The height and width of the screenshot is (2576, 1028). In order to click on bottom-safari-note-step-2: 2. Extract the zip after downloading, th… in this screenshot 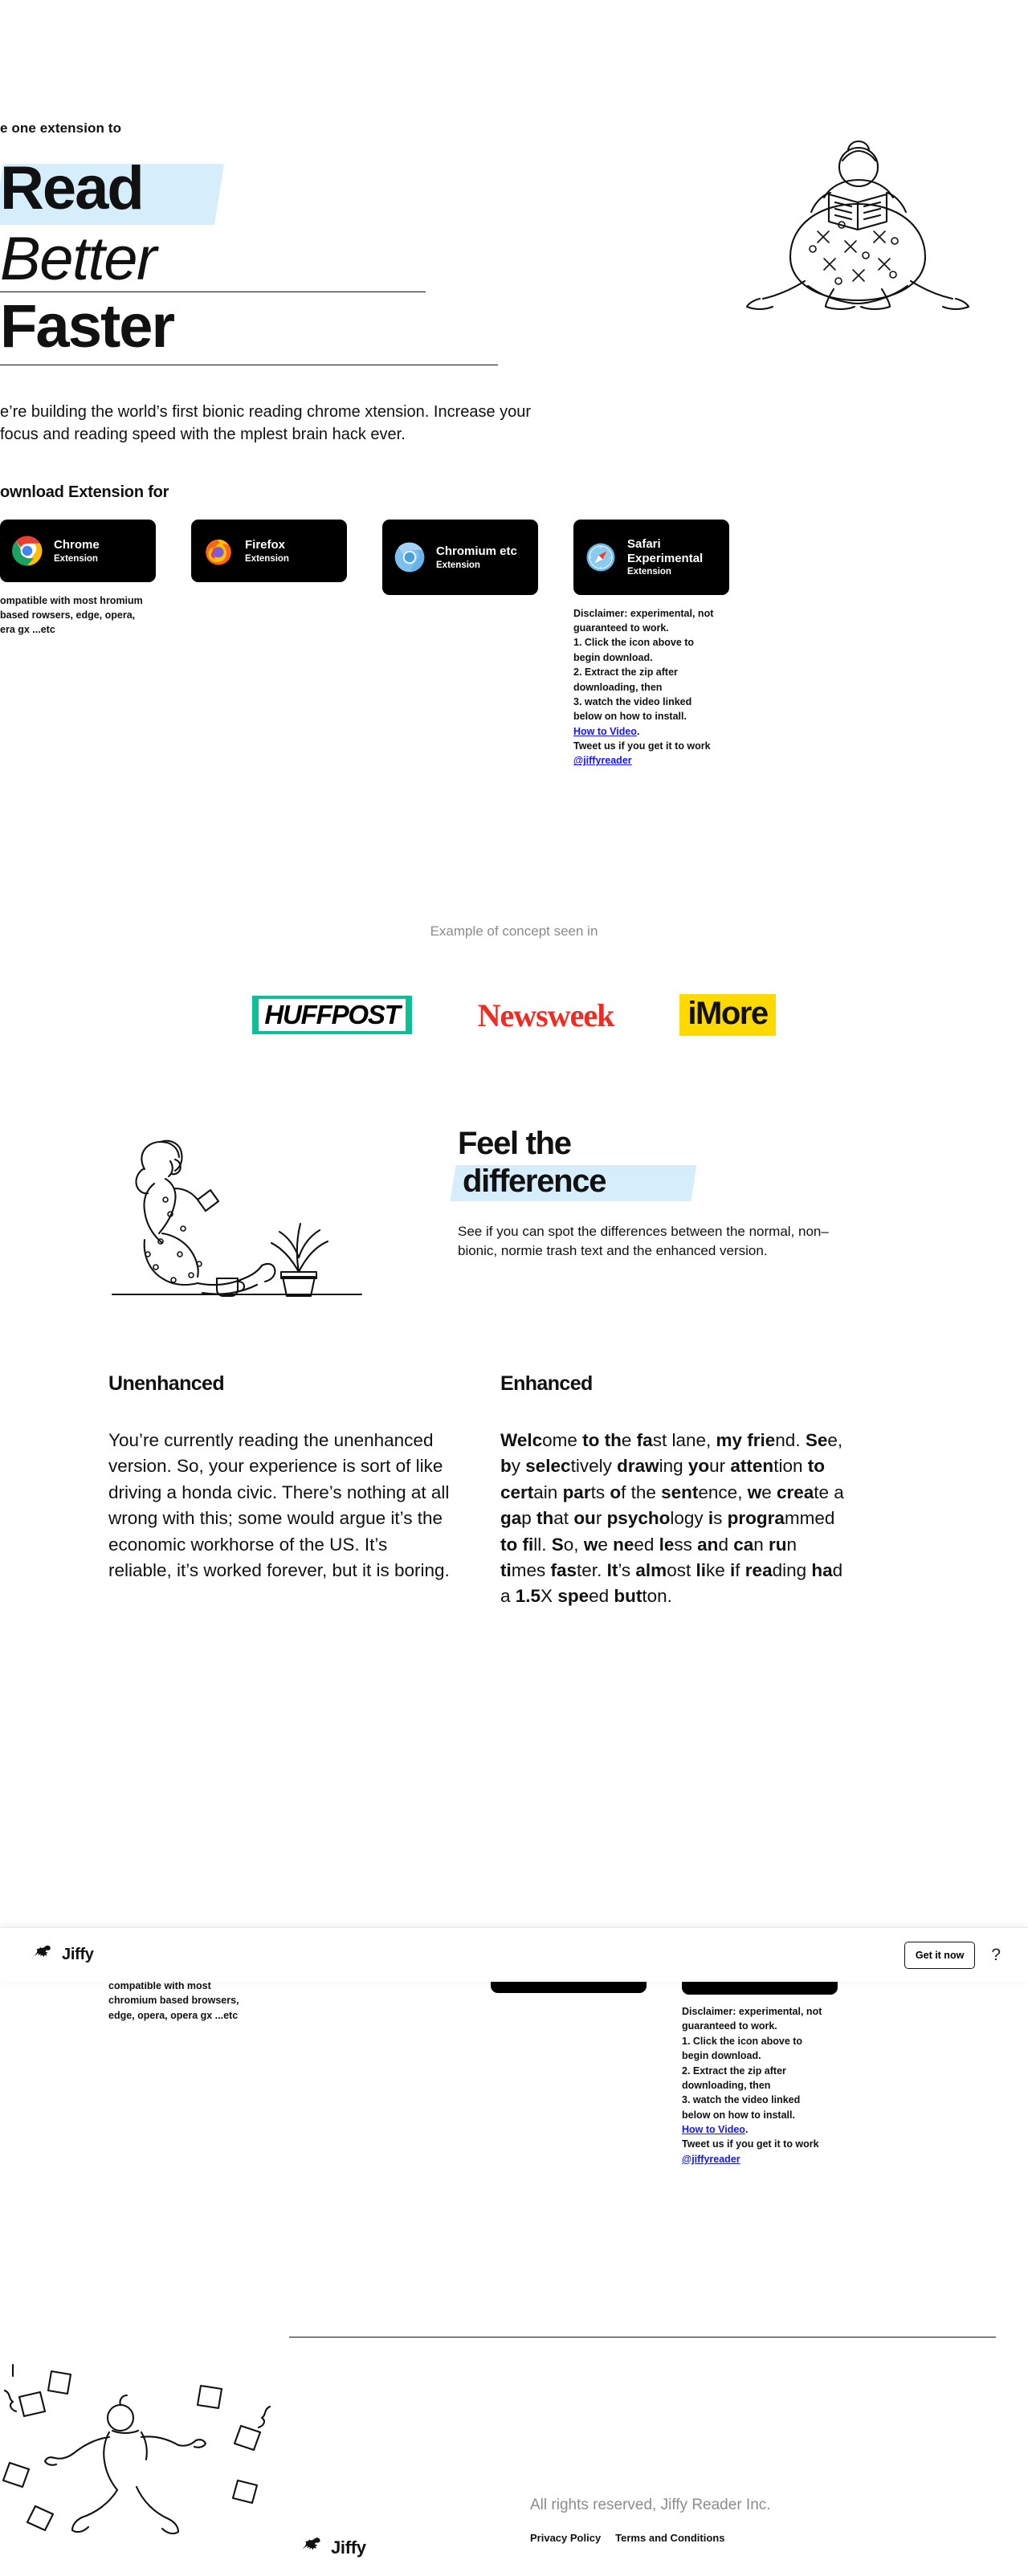, I will do `click(734, 2077)`.